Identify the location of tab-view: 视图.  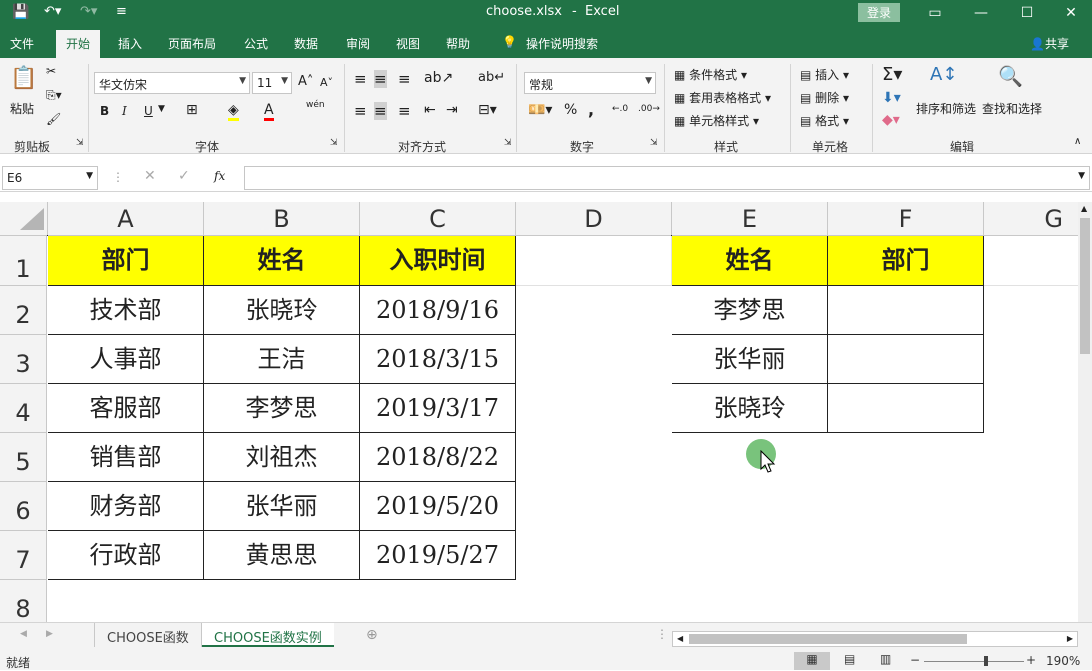
(408, 43).